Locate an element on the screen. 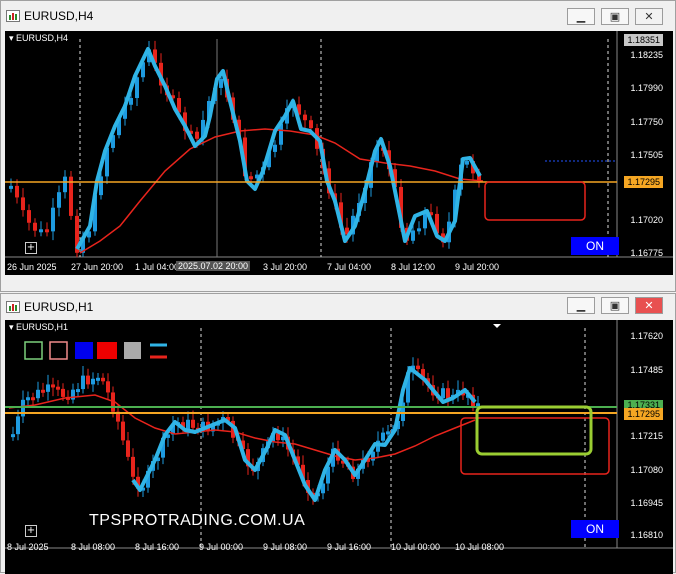  time-label: 1 Jul 04:00 is located at coordinates (157, 267).